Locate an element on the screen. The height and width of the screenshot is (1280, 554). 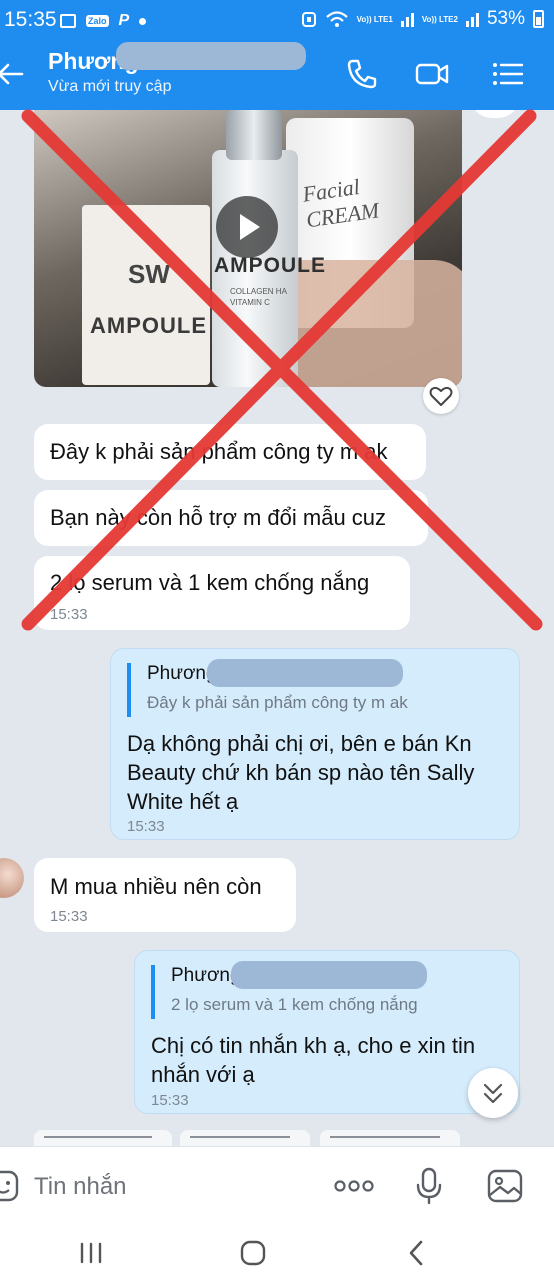
quote-text: Đây k phải sản phẩm công ty m ak is located at coordinates (277, 702).